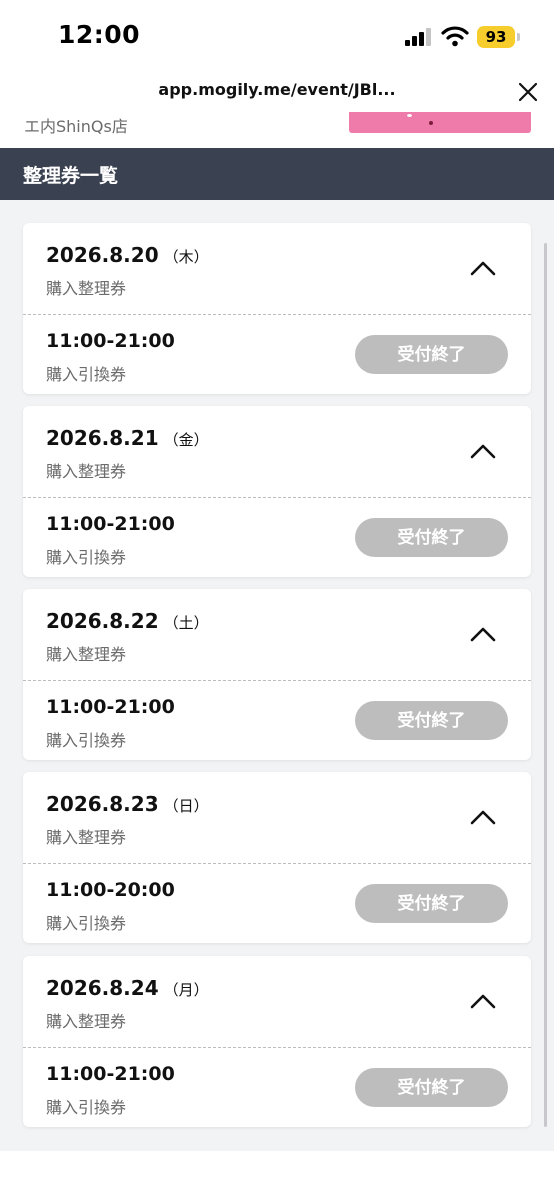 The height and width of the screenshot is (1199, 554). What do you see at coordinates (186, 990) in the screenshot?
I see `day-weekday: （月）` at bounding box center [186, 990].